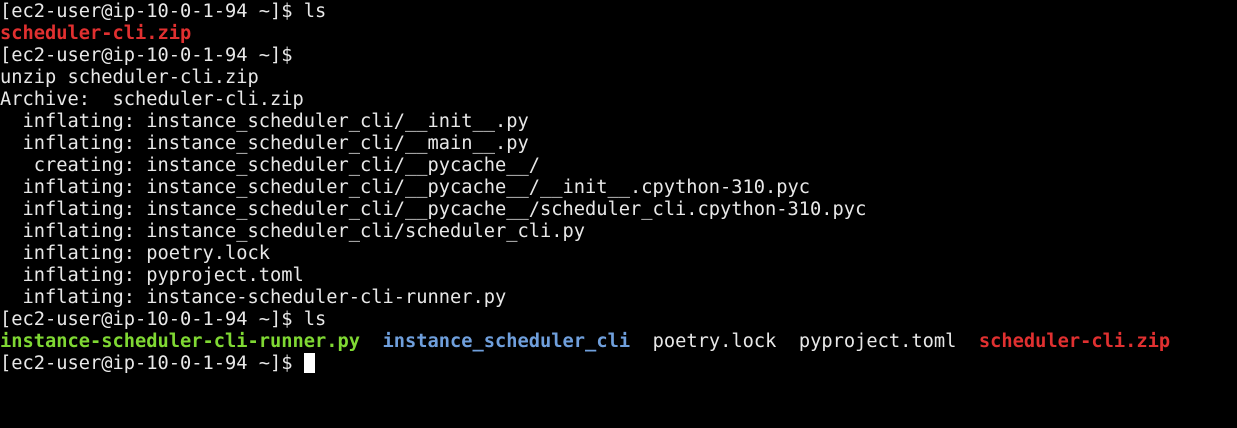  What do you see at coordinates (618, 56) in the screenshot?
I see `prompt-line: [ec2-user@ip-10-0-1-94 ~]$` at bounding box center [618, 56].